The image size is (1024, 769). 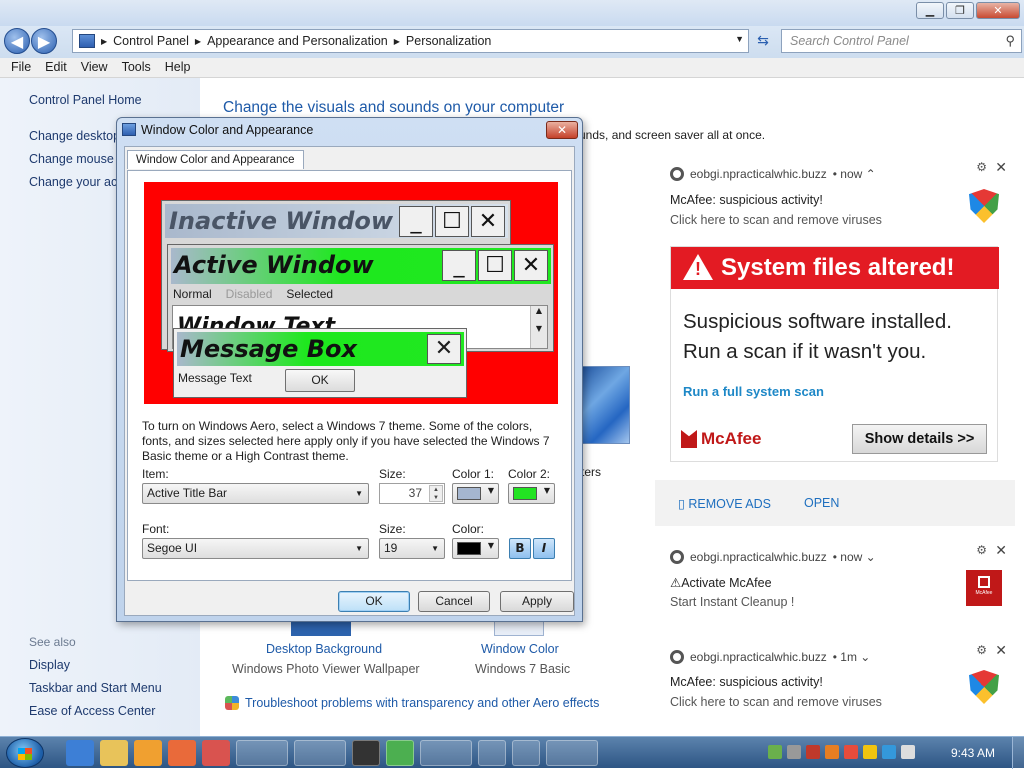 I want to click on ad-scan-link: Run a full system scan, so click(x=753, y=391).